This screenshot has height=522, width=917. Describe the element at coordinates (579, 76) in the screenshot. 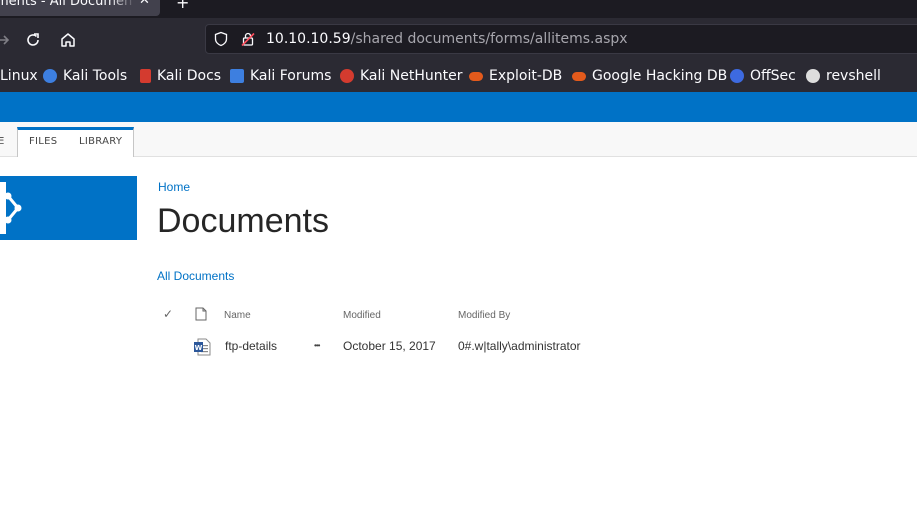

I see `ghdb-icon` at that location.